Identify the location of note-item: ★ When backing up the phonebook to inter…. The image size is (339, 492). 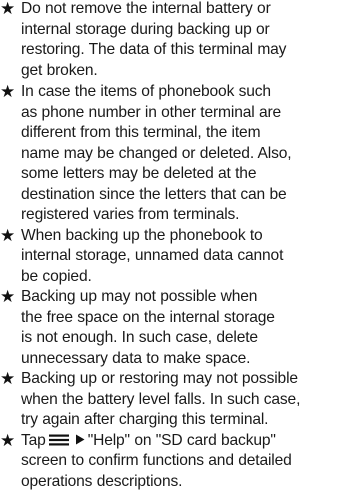
(169, 257).